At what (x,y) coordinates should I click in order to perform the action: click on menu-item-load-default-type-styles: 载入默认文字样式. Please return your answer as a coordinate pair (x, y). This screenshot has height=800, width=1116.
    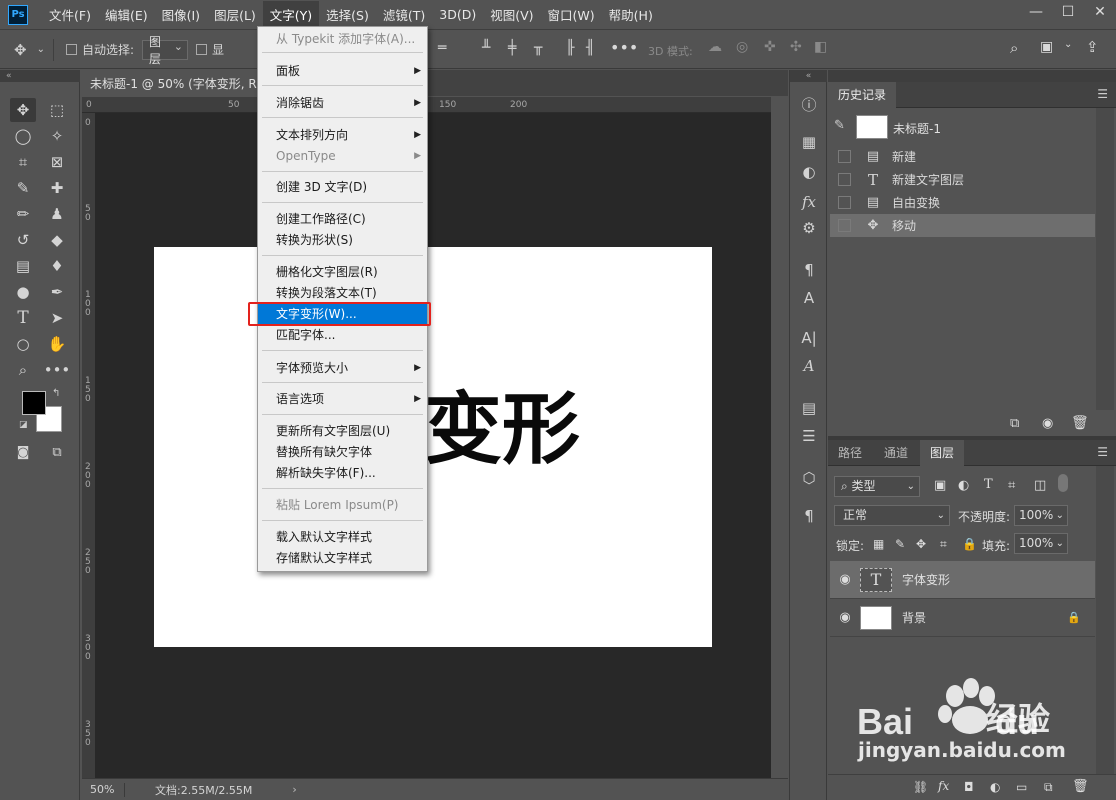
    Looking at the image, I should click on (342, 537).